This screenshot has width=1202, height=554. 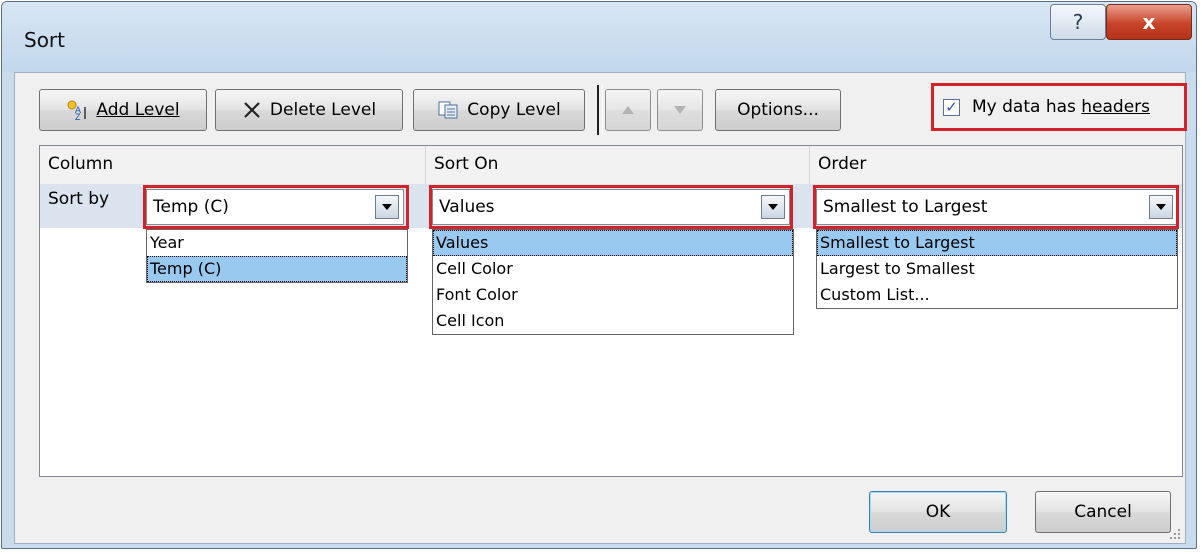 What do you see at coordinates (277, 269) in the screenshot?
I see `list-item-selected: Temp (C)` at bounding box center [277, 269].